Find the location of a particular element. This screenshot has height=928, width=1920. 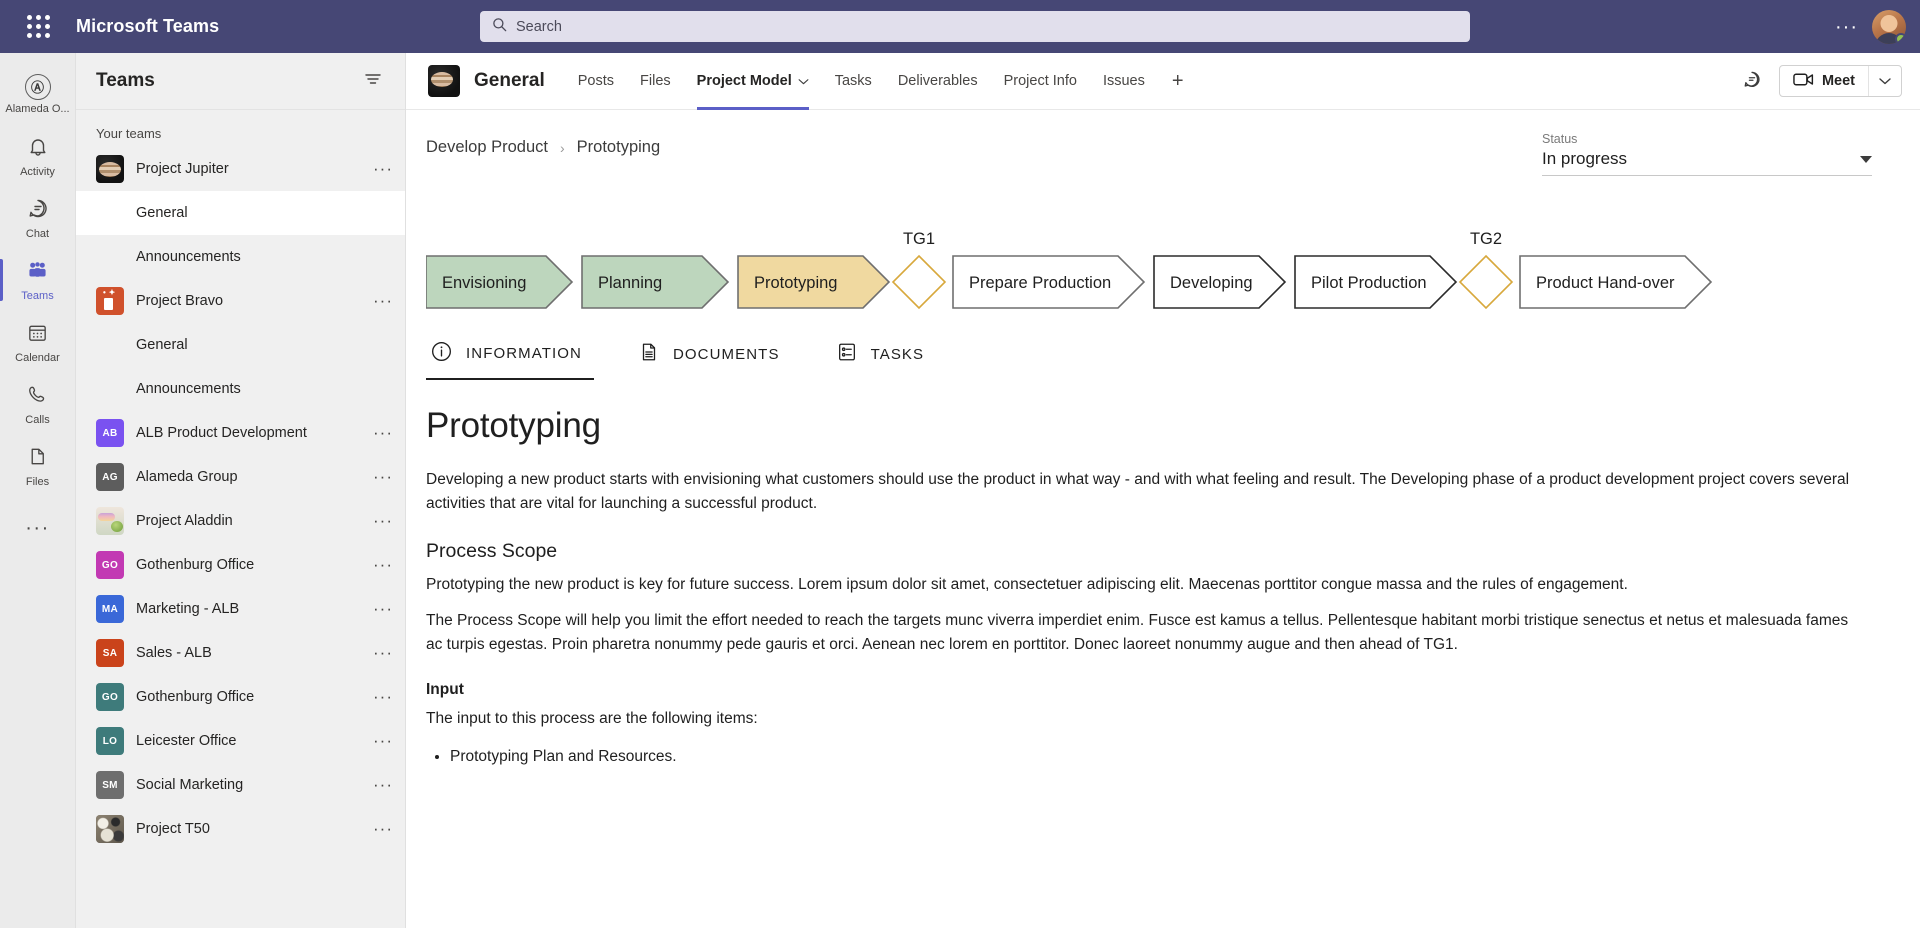

meet-button: Meet is located at coordinates (1840, 81).